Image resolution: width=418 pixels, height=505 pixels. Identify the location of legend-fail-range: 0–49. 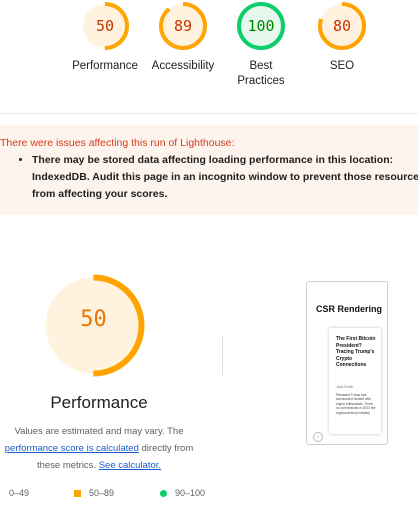
(19, 493).